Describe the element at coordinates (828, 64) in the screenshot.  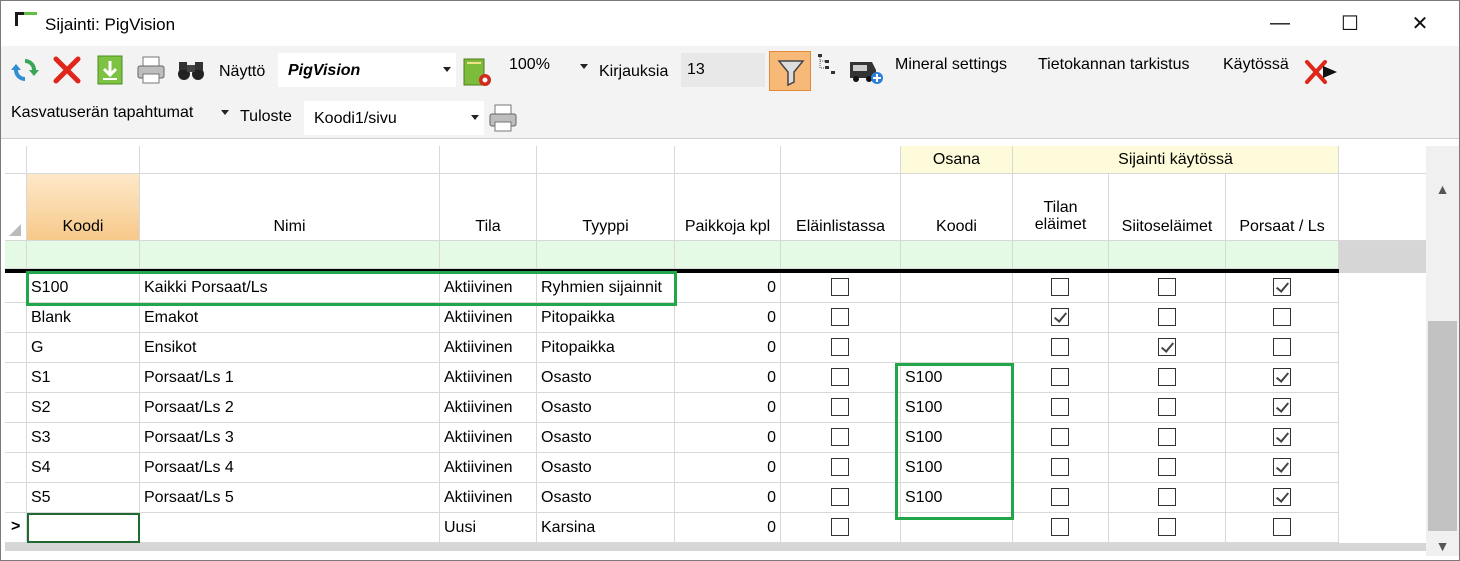
I see `tree-view-icon` at that location.